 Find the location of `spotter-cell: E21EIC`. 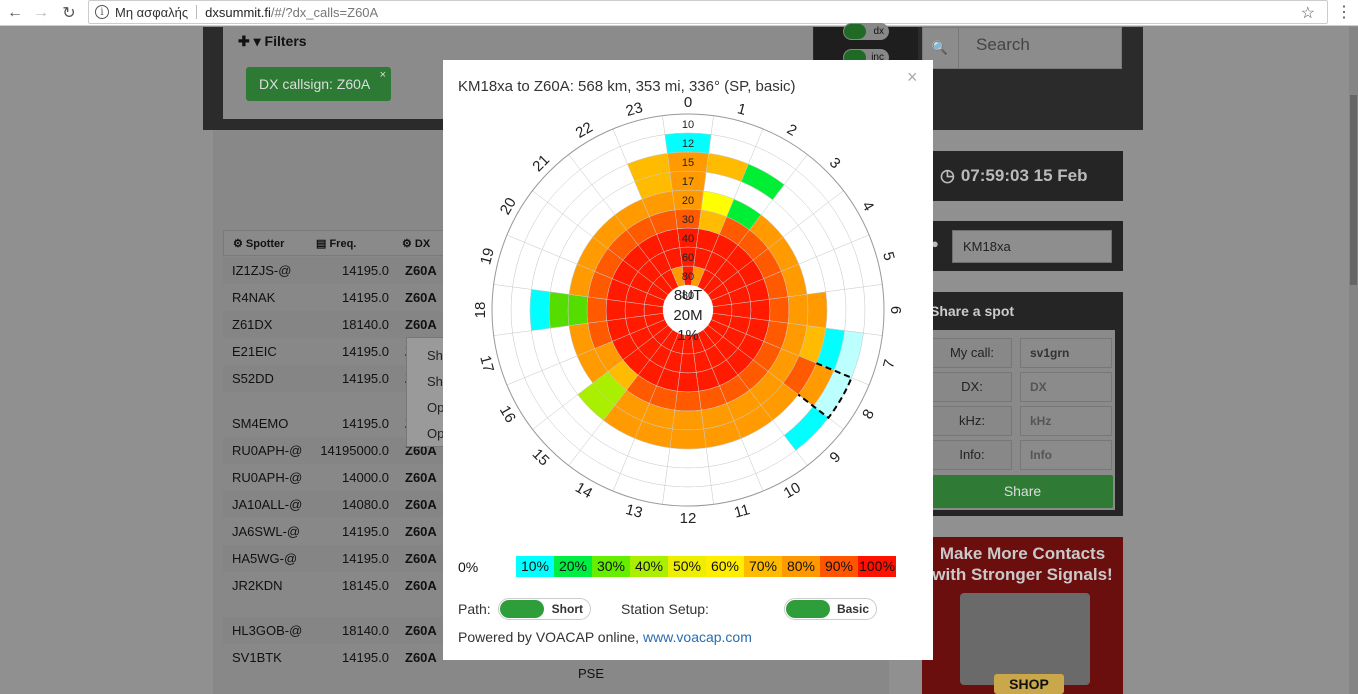

spotter-cell: E21EIC is located at coordinates (254, 351).